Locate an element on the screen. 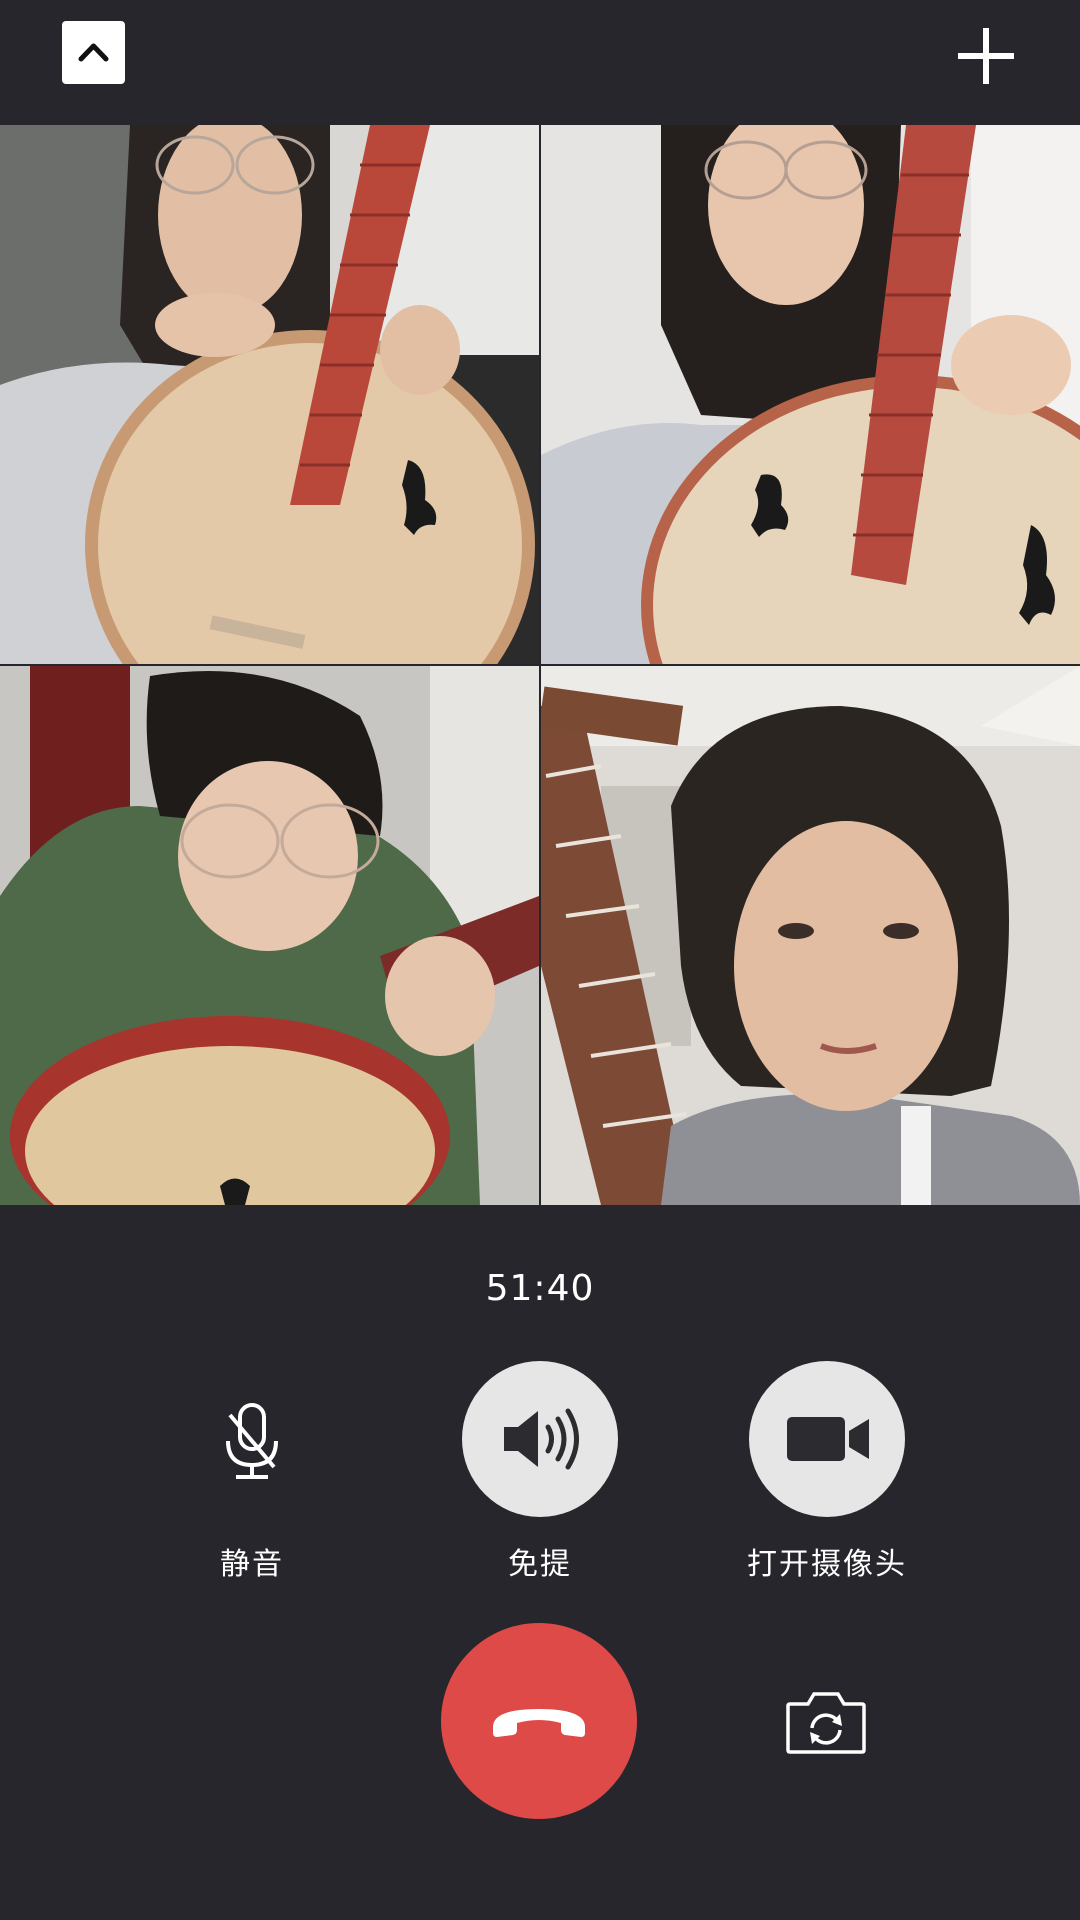 This screenshot has height=1920, width=1080. camera-label: 打开摄像头 is located at coordinates (827, 1564).